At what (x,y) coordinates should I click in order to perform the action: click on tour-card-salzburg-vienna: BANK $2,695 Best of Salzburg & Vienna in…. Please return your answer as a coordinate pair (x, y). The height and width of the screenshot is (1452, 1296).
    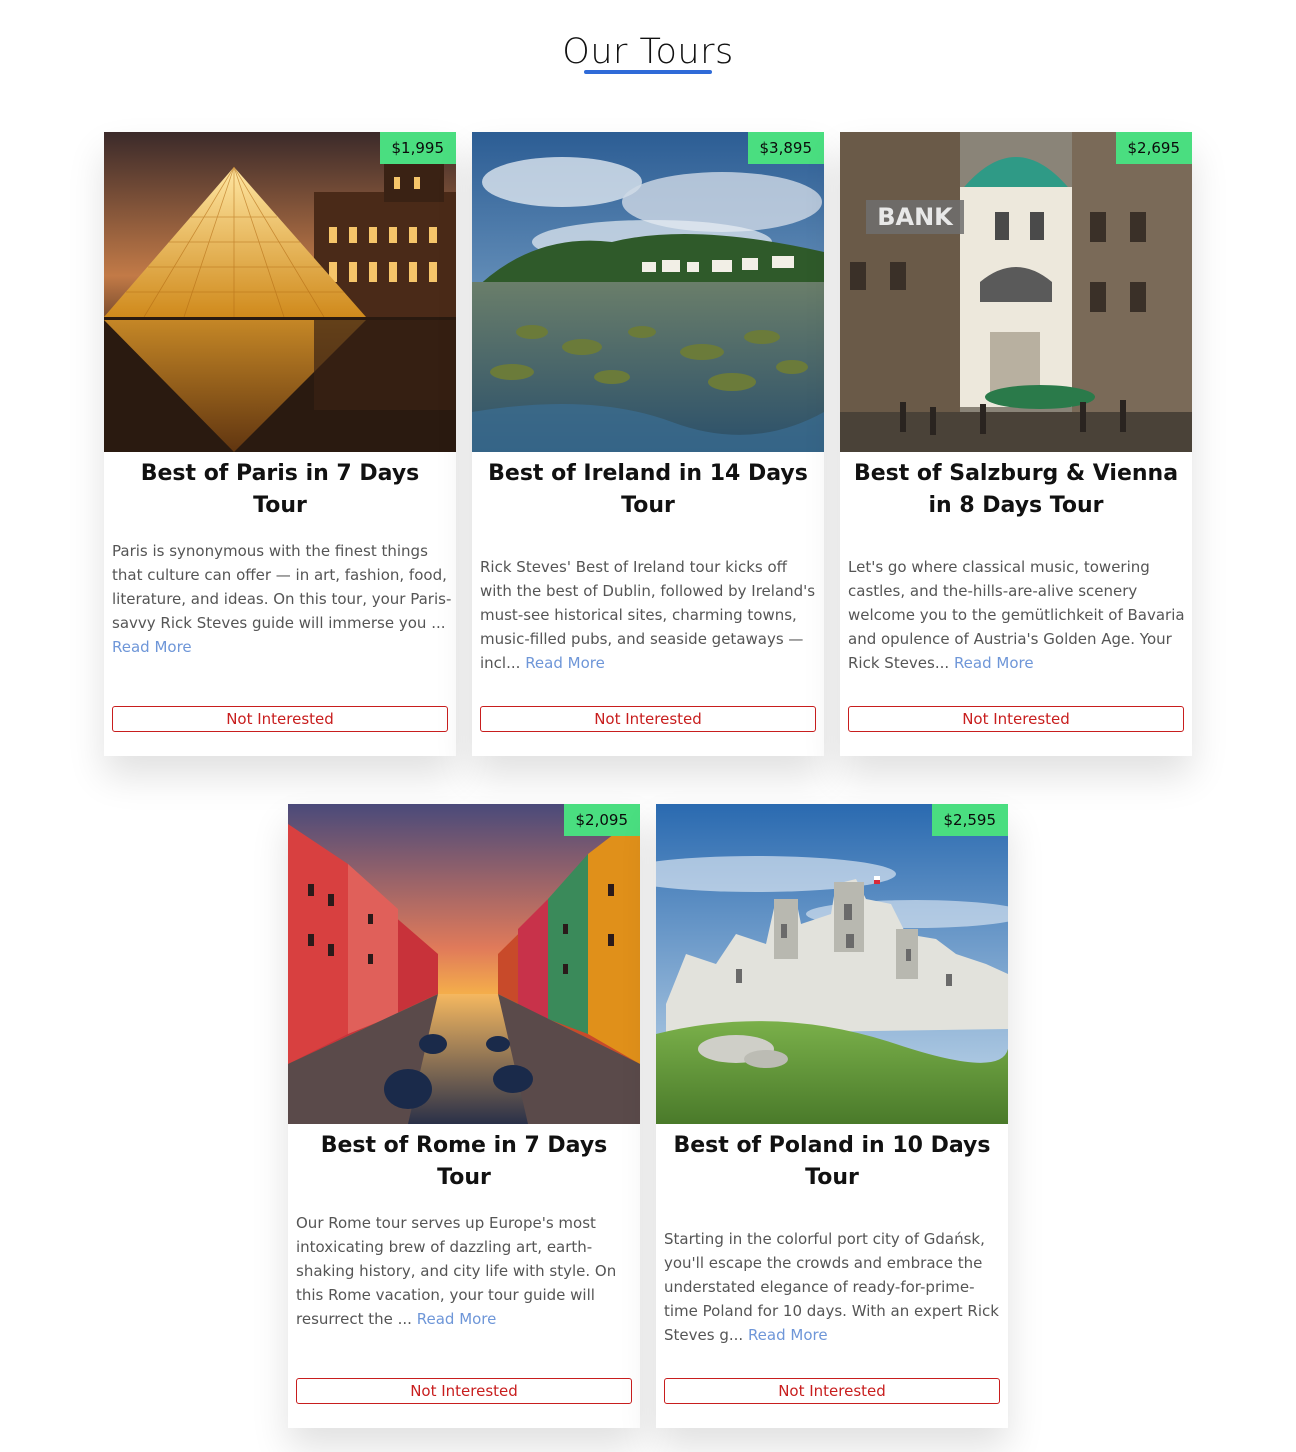
    Looking at the image, I should click on (1016, 444).